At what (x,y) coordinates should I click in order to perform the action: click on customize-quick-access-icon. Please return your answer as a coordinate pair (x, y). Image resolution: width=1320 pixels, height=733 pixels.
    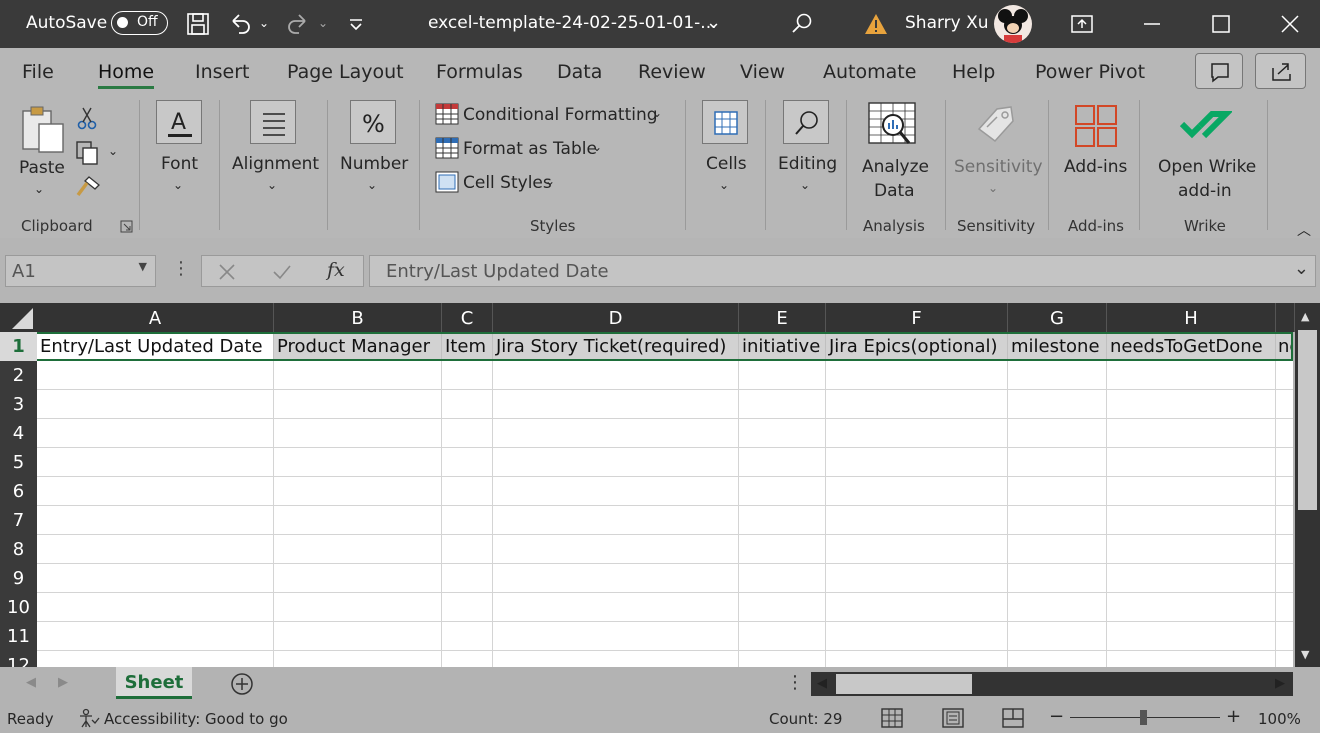
    Looking at the image, I should click on (356, 24).